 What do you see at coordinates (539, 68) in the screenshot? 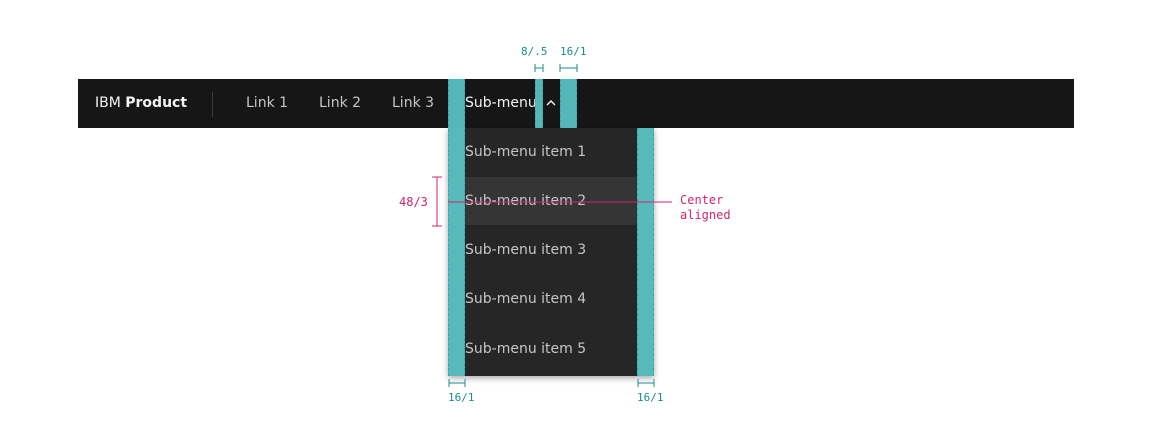
I see `icon-gap-bracket` at bounding box center [539, 68].